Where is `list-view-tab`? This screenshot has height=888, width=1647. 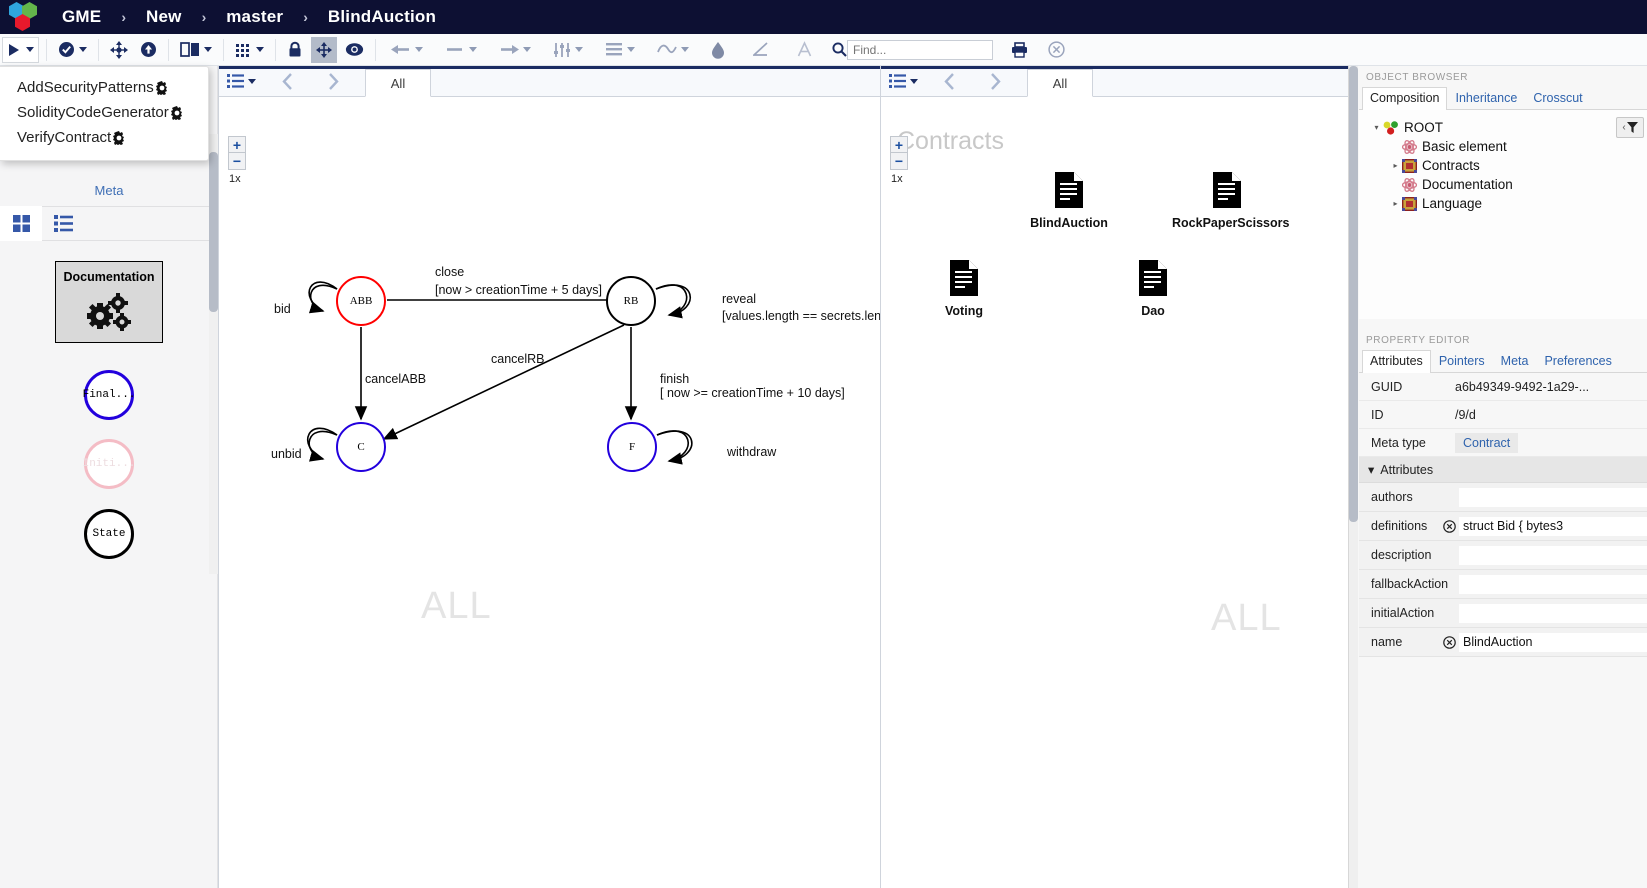
list-view-tab is located at coordinates (63, 223).